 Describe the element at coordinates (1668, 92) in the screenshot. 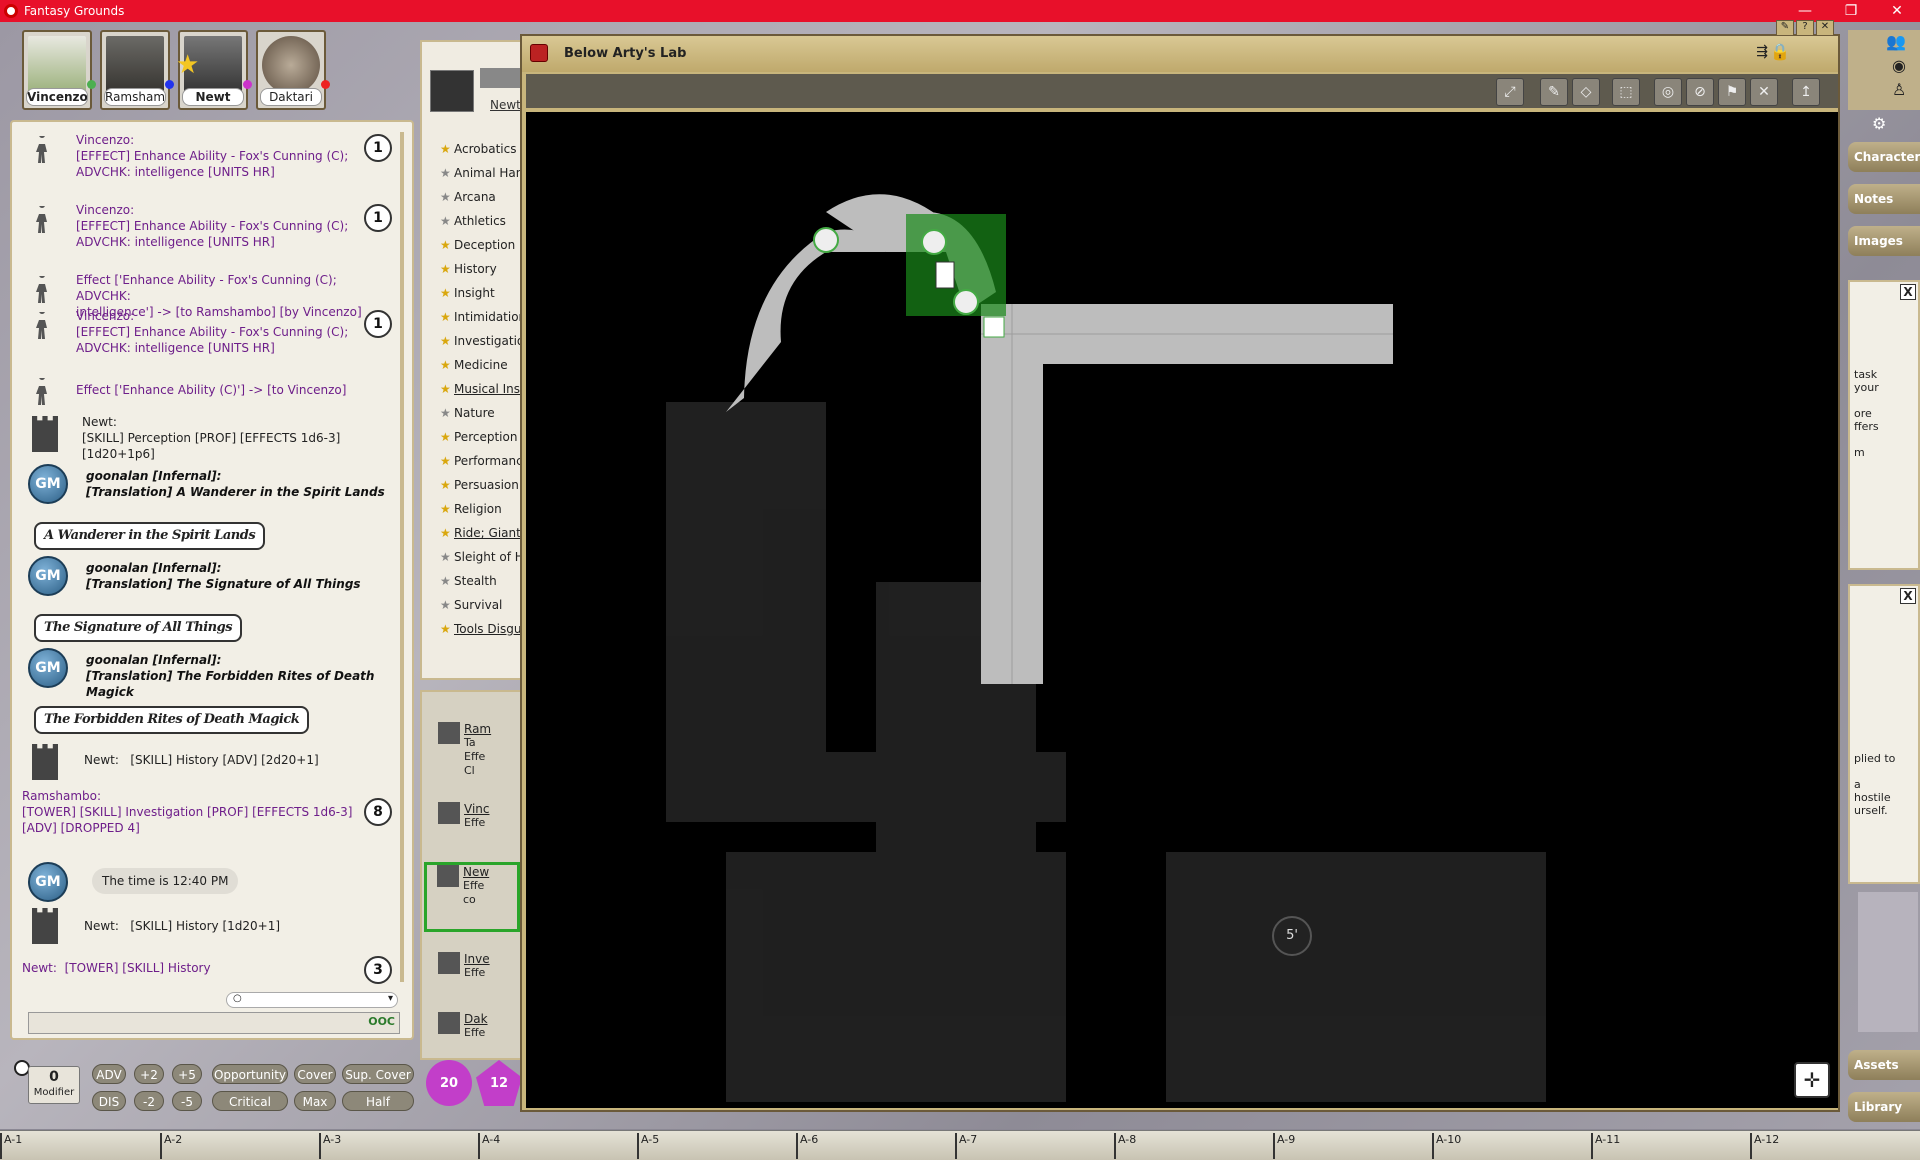

I see `target-icon: ◎` at that location.